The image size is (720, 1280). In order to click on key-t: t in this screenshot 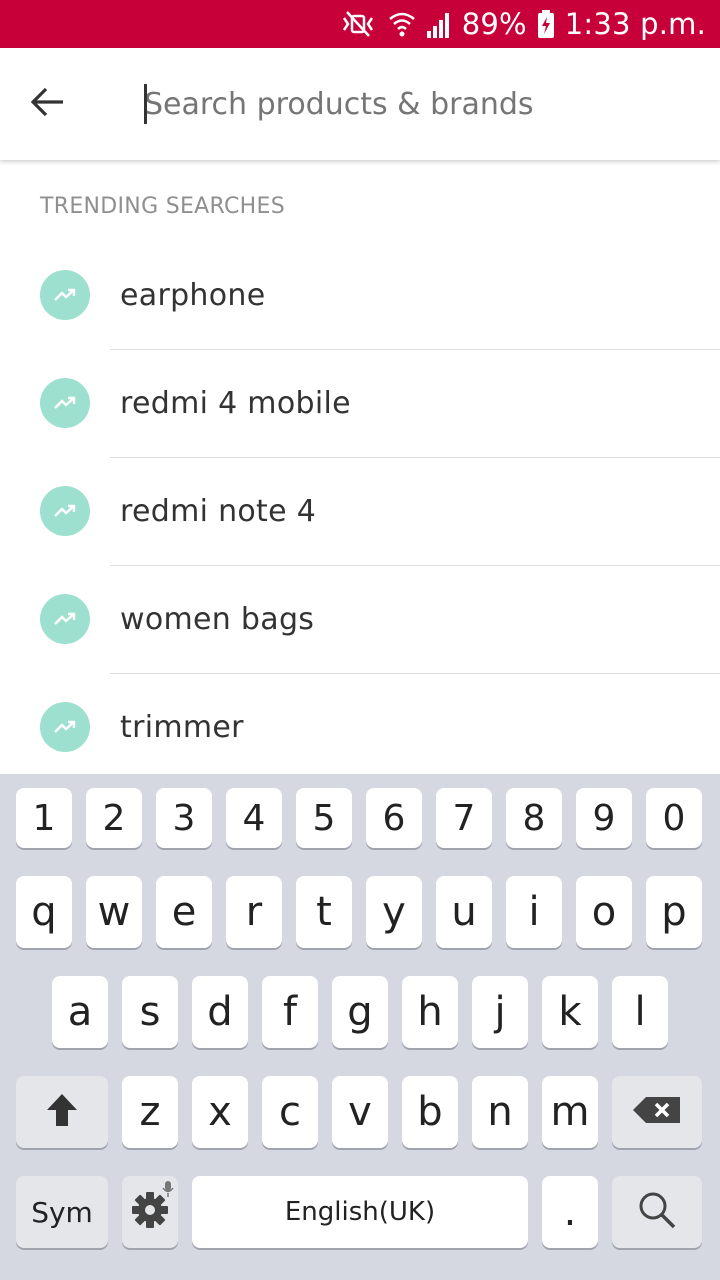, I will do `click(324, 912)`.